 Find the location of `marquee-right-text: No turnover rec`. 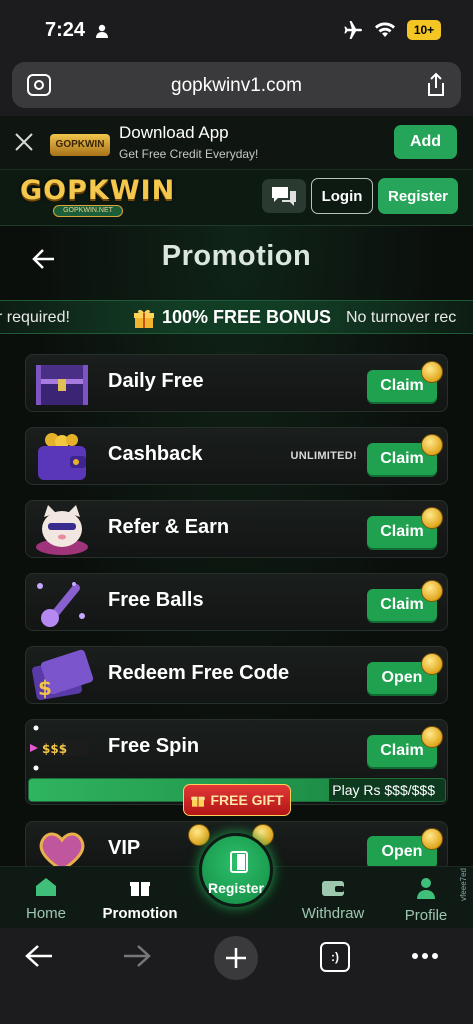

marquee-right-text: No turnover rec is located at coordinates (401, 317).